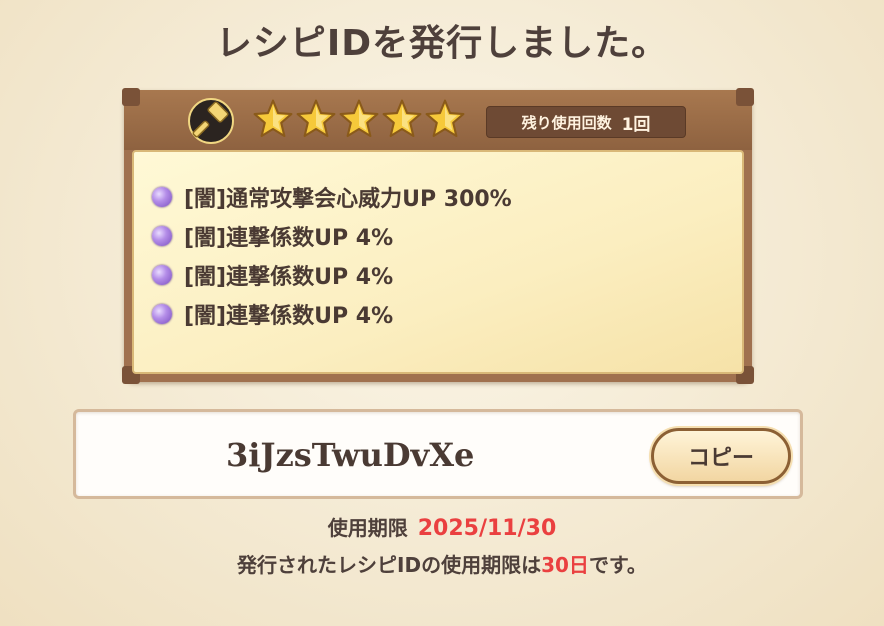 Image resolution: width=884 pixels, height=626 pixels. What do you see at coordinates (565, 565) in the screenshot?
I see `expiry-note-days: 30日` at bounding box center [565, 565].